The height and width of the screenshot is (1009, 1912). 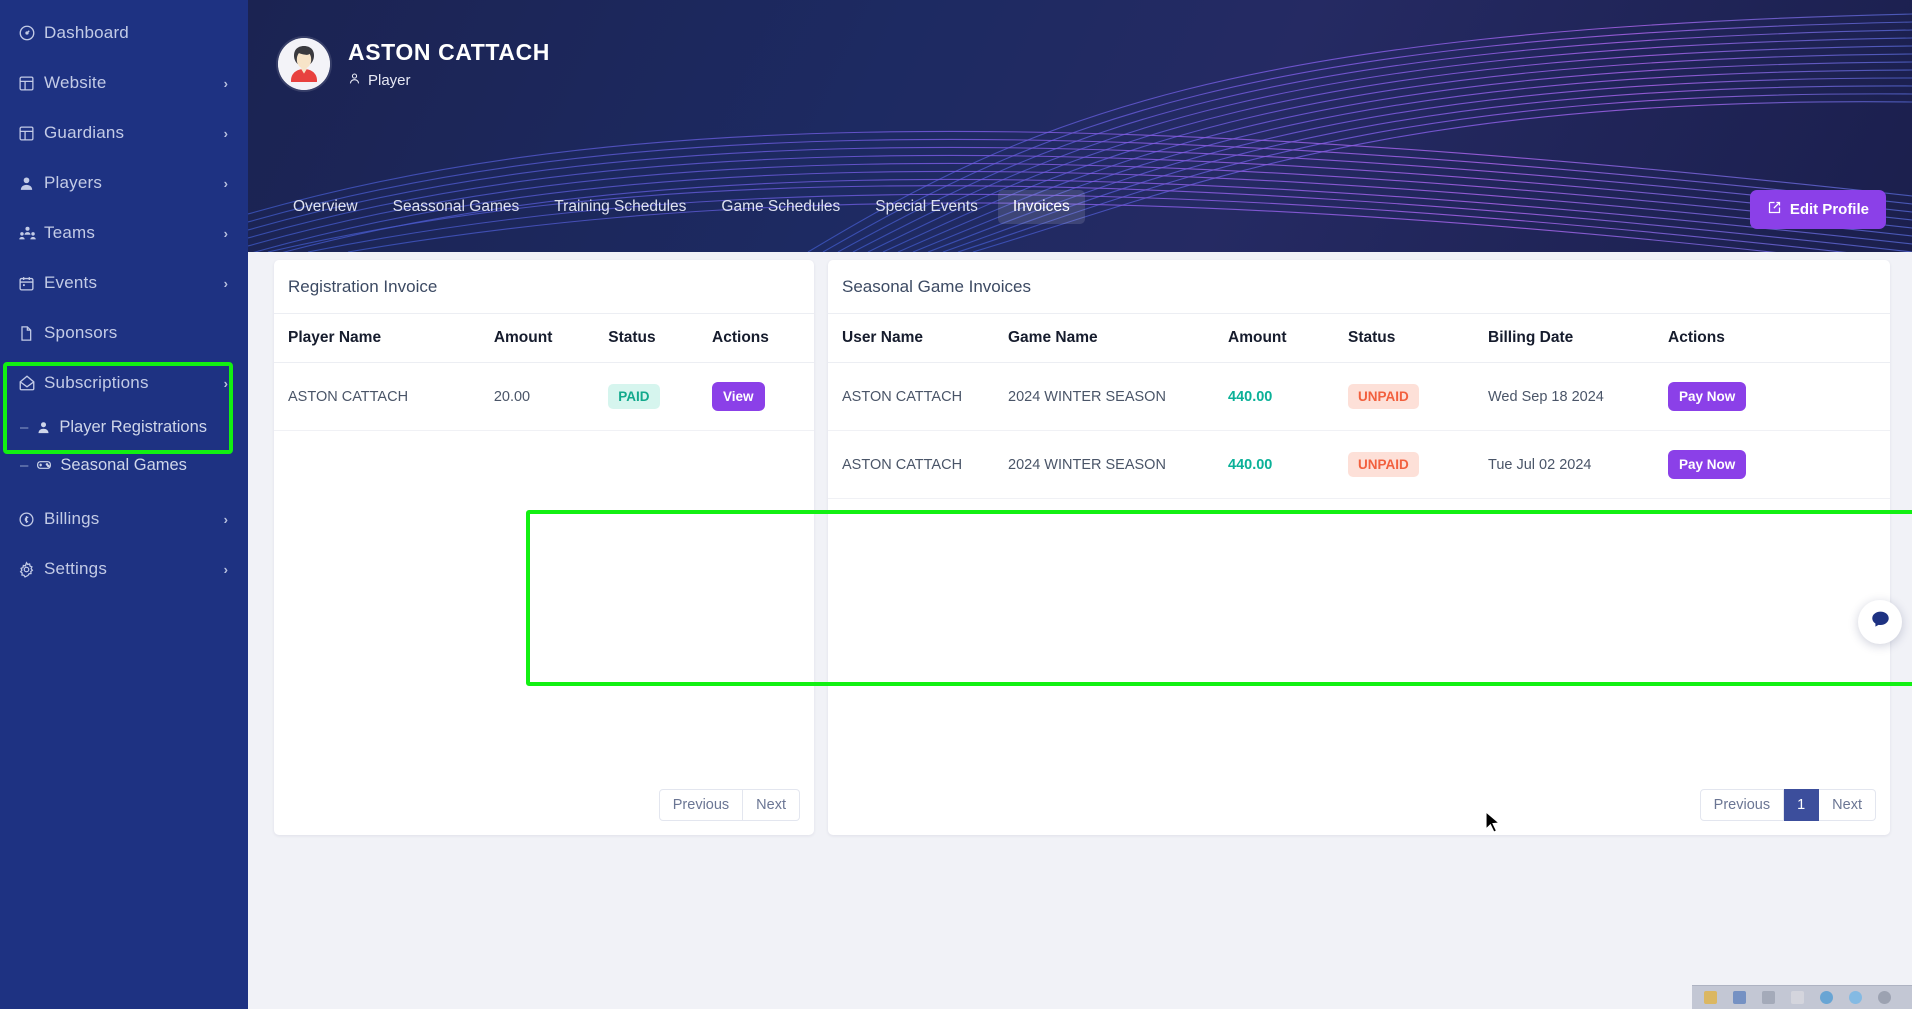 I want to click on file-icon, so click(x=31, y=333).